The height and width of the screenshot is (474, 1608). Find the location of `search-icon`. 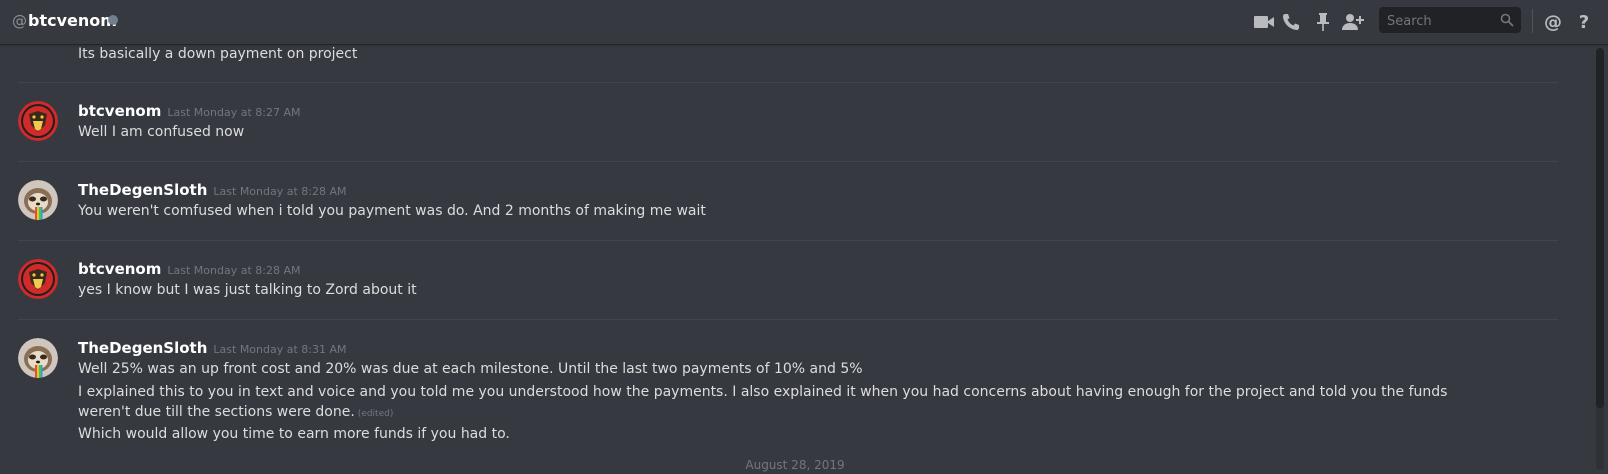

search-icon is located at coordinates (1507, 20).